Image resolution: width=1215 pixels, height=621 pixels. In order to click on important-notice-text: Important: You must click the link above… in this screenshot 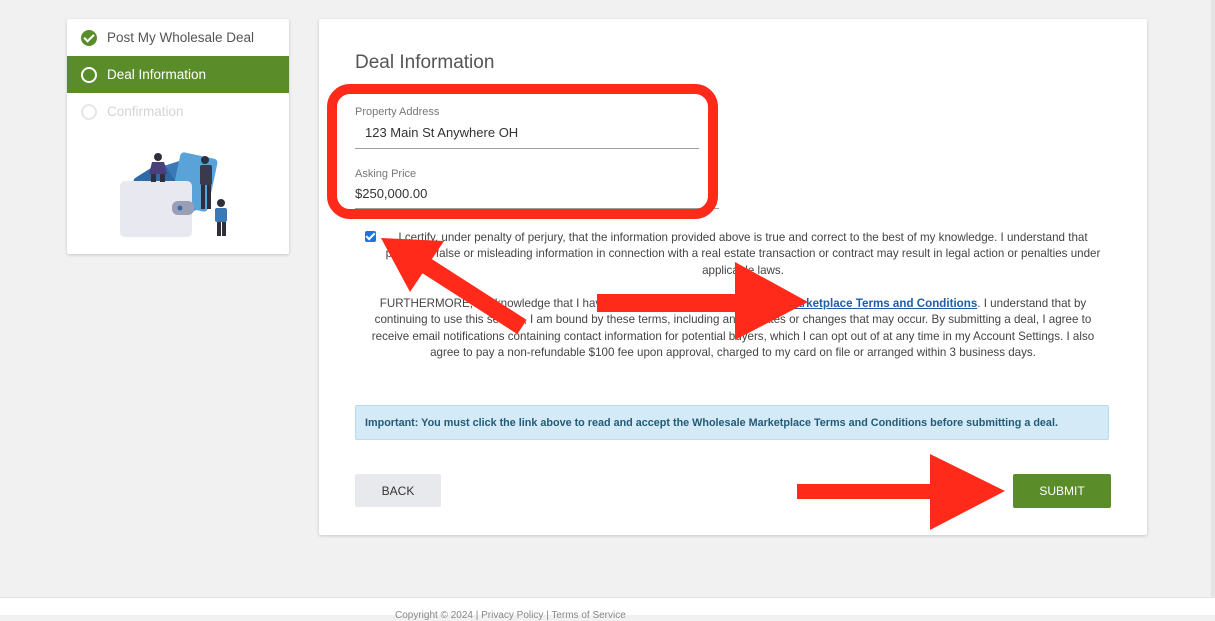, I will do `click(711, 423)`.